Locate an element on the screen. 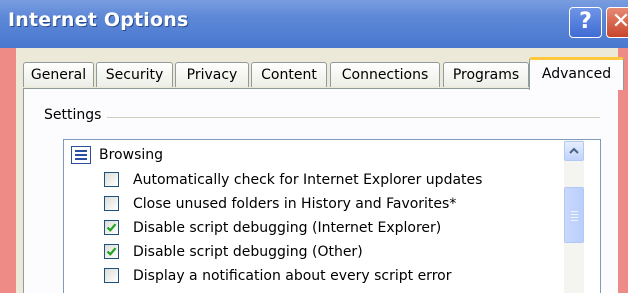  list-category-icon is located at coordinates (81, 155).